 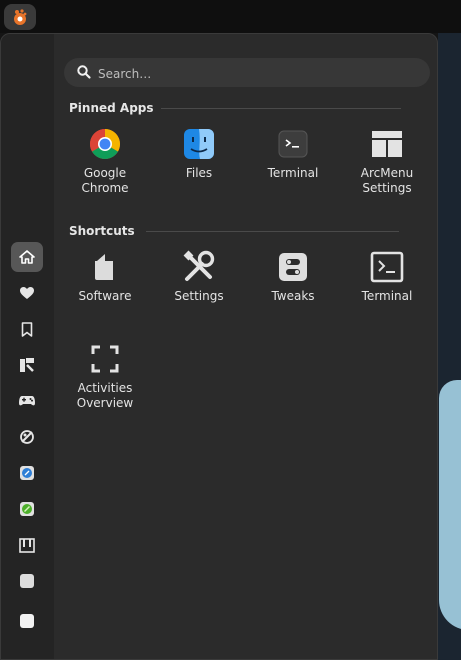 I want to click on arcmenu-button, so click(x=20, y=17).